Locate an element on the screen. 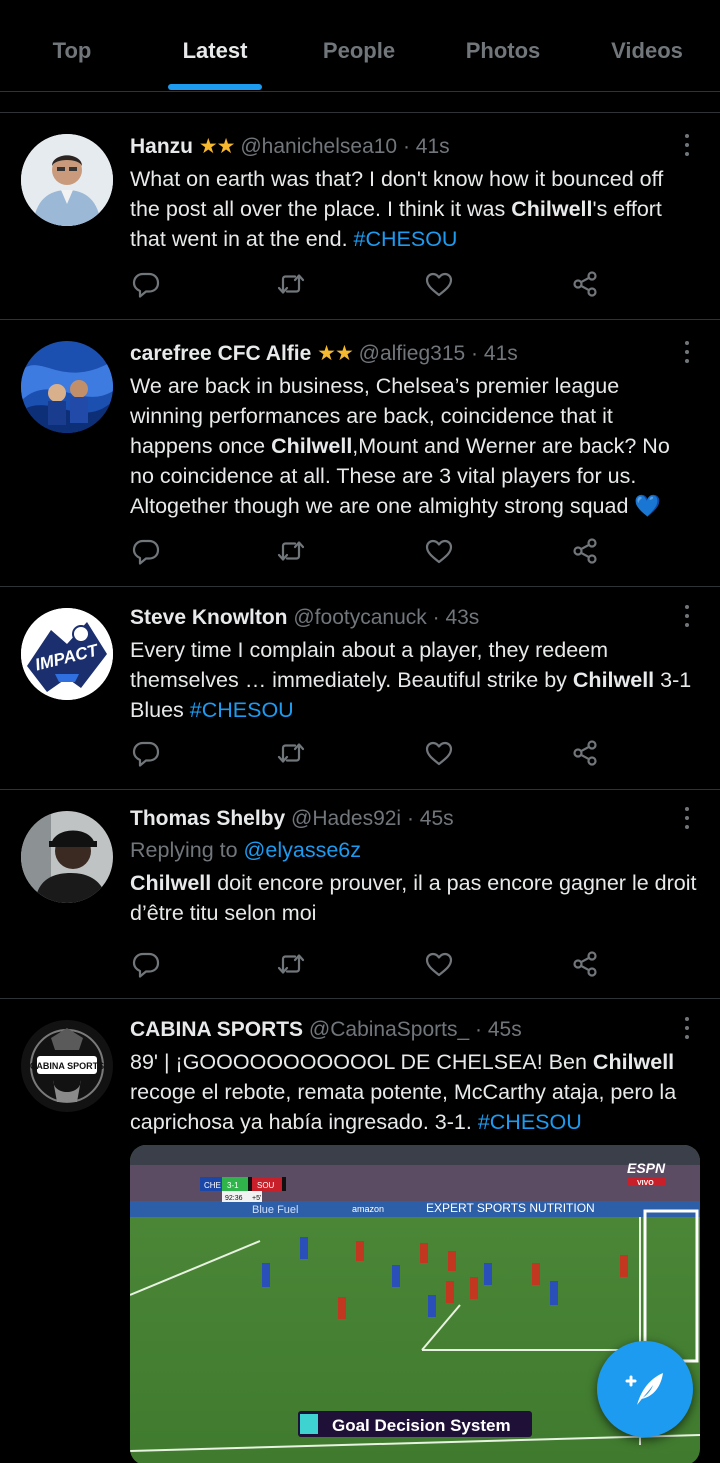  tab-latest: Latest is located at coordinates (215, 46).